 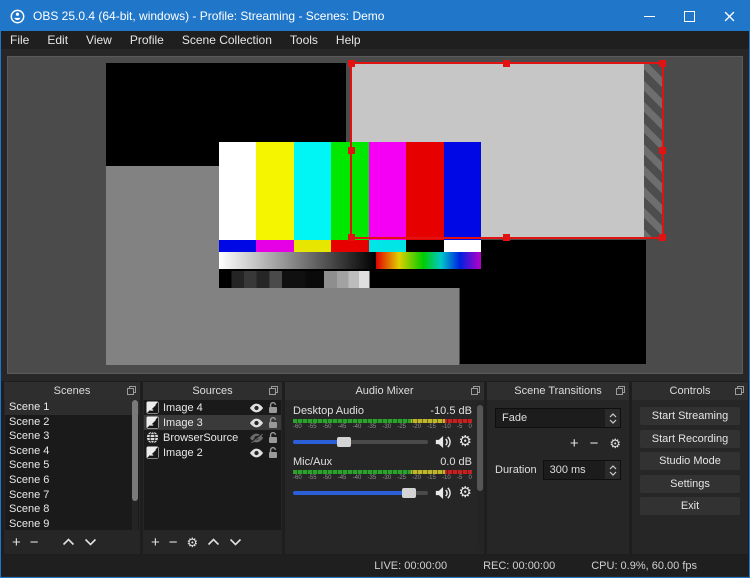 I want to click on audio-mixer-header: Audio Mixer, so click(x=384, y=391).